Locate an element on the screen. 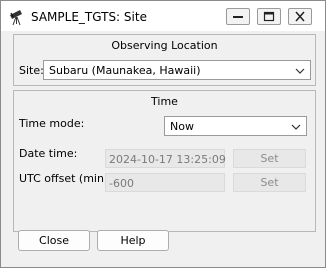 The height and width of the screenshot is (268, 326). observing-location-title: Observing Location is located at coordinates (164, 45).